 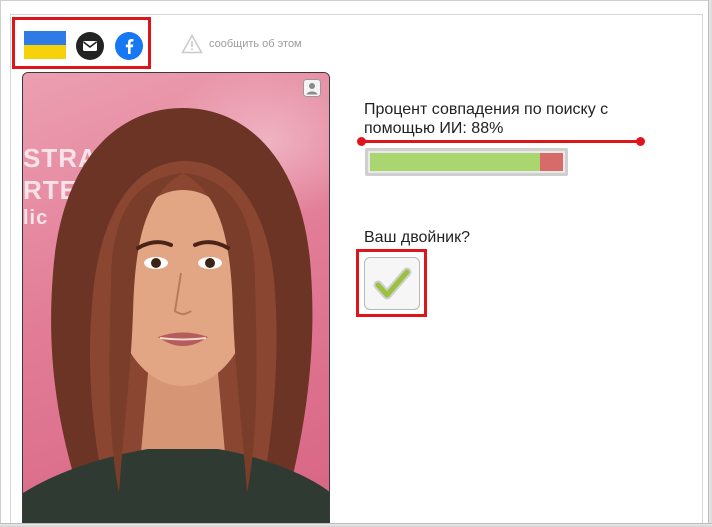 What do you see at coordinates (417, 237) in the screenshot?
I see `twin-question-label: Ваш двойник?` at bounding box center [417, 237].